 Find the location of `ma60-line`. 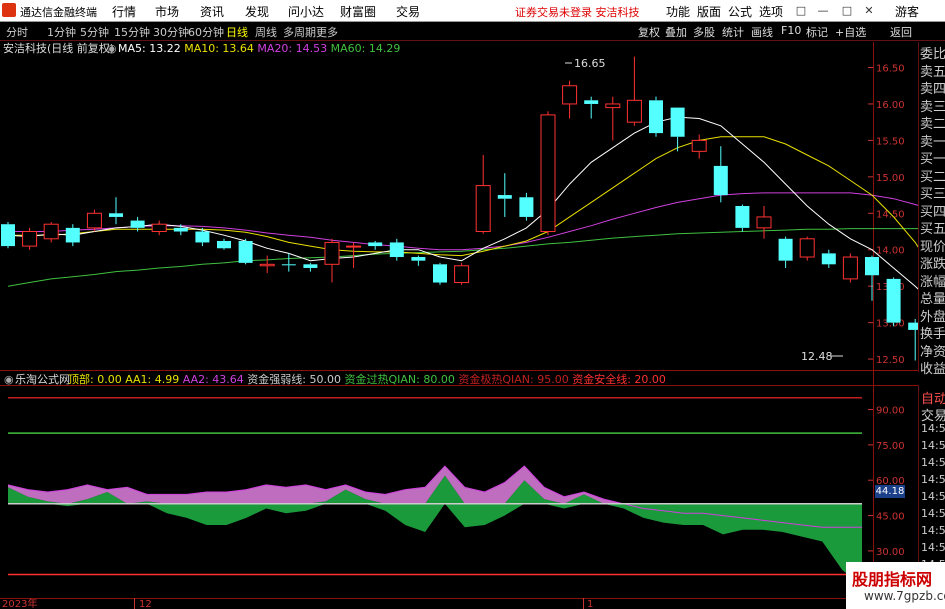

ma60-line is located at coordinates (472, 257).